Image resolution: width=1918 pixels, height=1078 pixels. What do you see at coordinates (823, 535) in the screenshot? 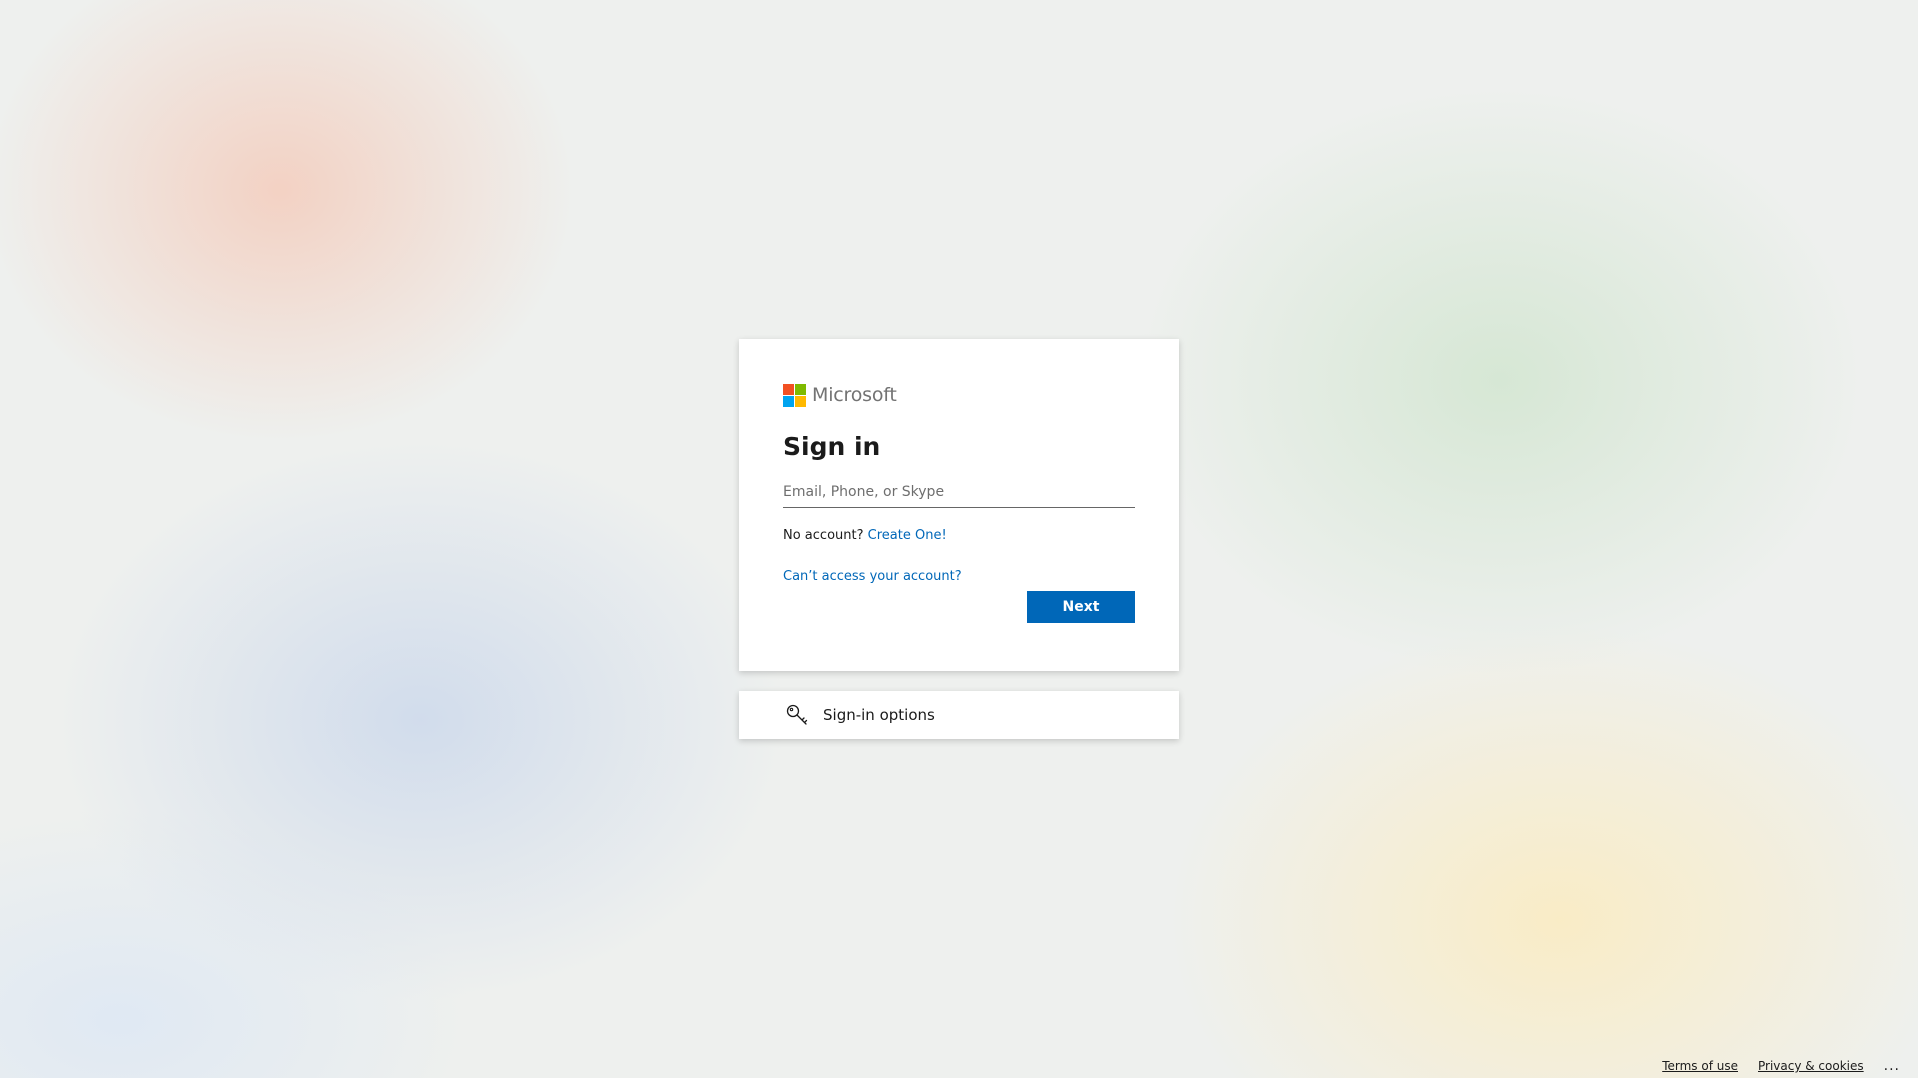
I see `no-account-text: No account?` at bounding box center [823, 535].